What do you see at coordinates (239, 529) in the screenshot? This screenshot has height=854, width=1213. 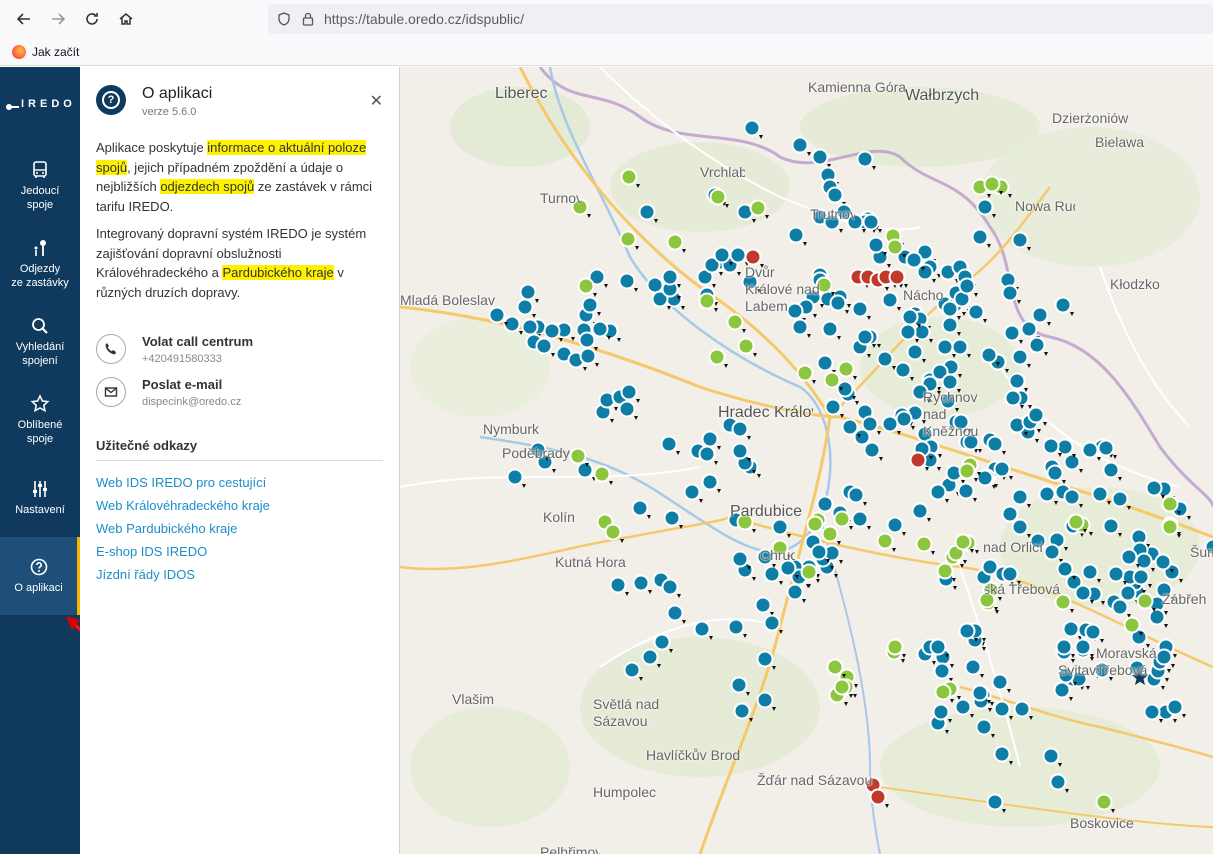 I see `link-pardubice-region: Web Pardubického kraje` at bounding box center [239, 529].